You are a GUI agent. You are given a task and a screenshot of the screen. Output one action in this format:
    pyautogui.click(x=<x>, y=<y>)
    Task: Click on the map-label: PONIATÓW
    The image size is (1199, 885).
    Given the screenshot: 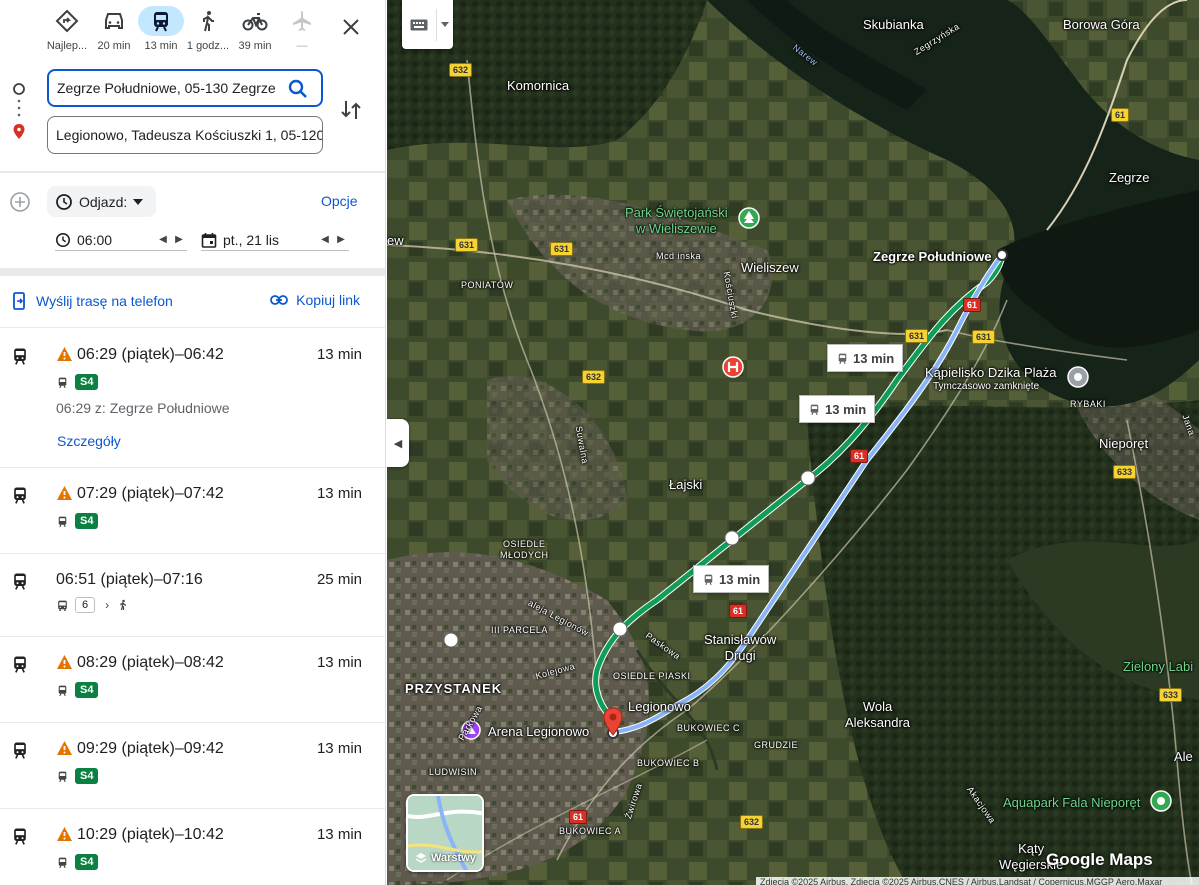 What is the action you would take?
    pyautogui.click(x=487, y=285)
    